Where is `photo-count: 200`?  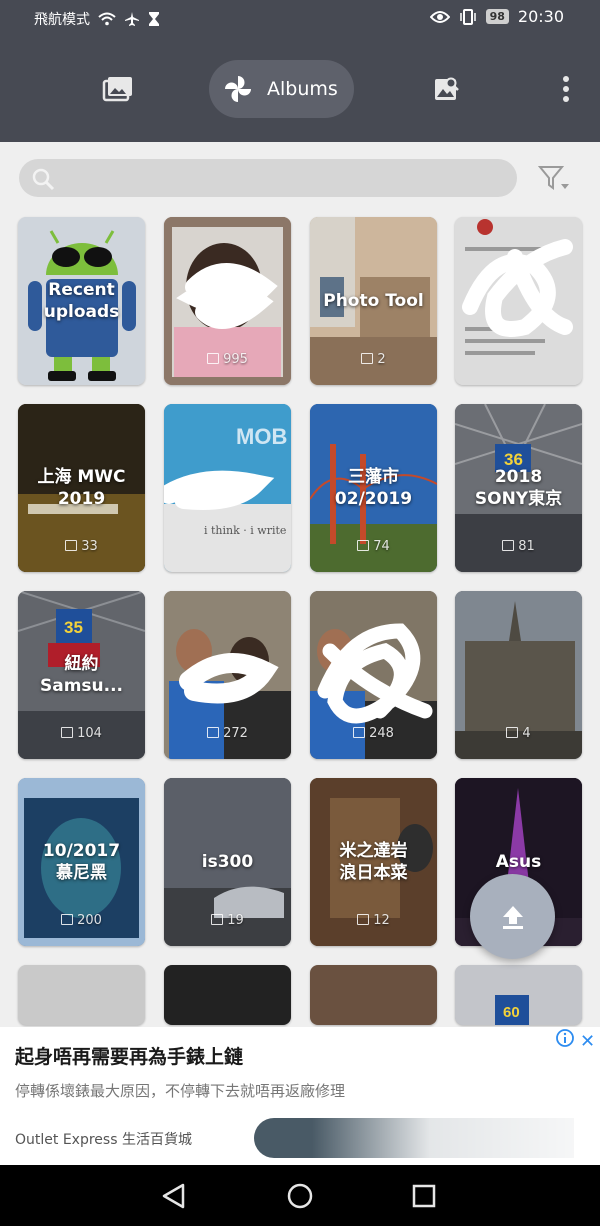 photo-count: 200 is located at coordinates (81, 920).